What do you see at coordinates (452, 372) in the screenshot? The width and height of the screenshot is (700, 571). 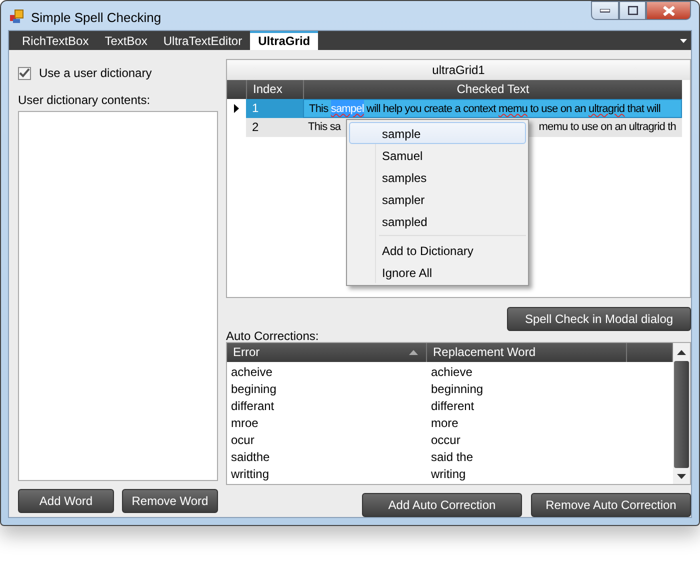 I see `table-cell-text: achieve` at bounding box center [452, 372].